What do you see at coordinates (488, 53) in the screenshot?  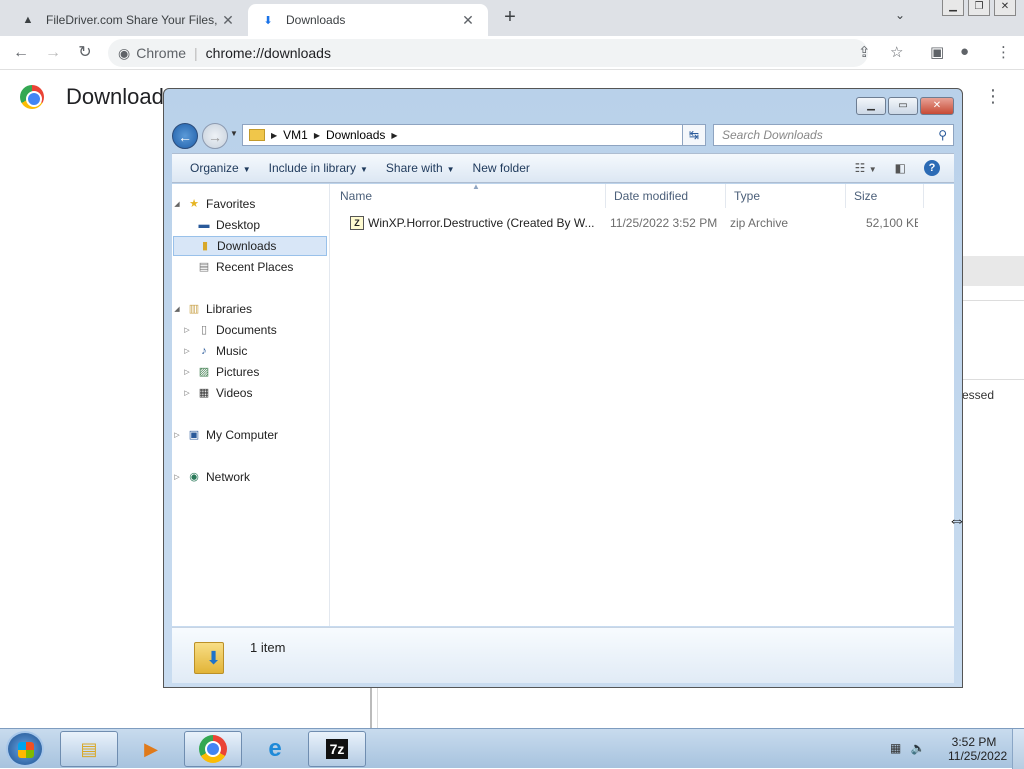 I see `address-bar: ◉ Chrome | chrome://downloads` at bounding box center [488, 53].